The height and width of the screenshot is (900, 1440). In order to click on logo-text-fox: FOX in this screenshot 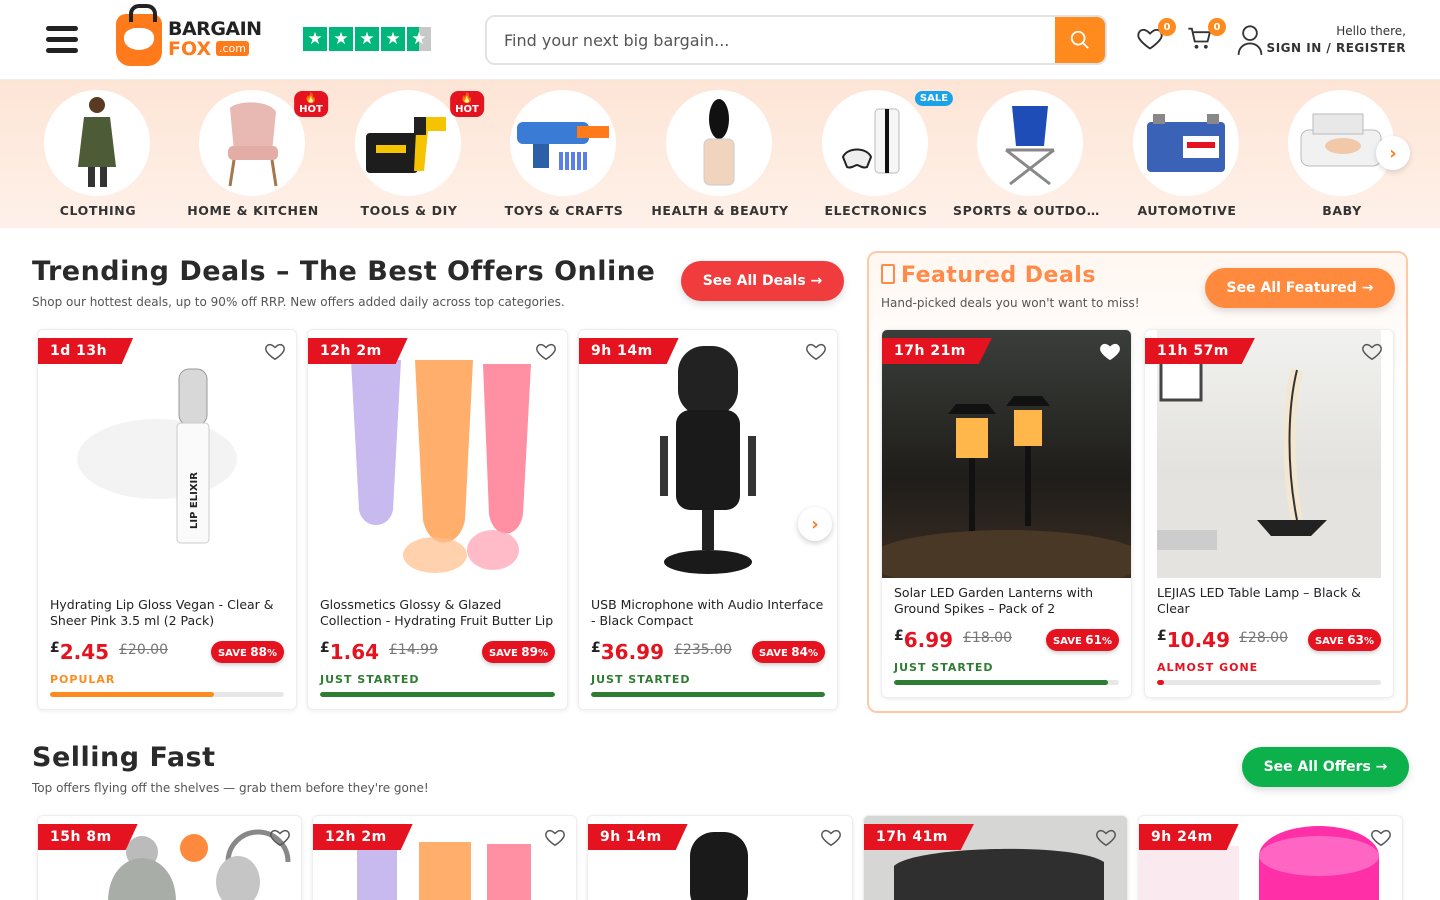, I will do `click(190, 49)`.